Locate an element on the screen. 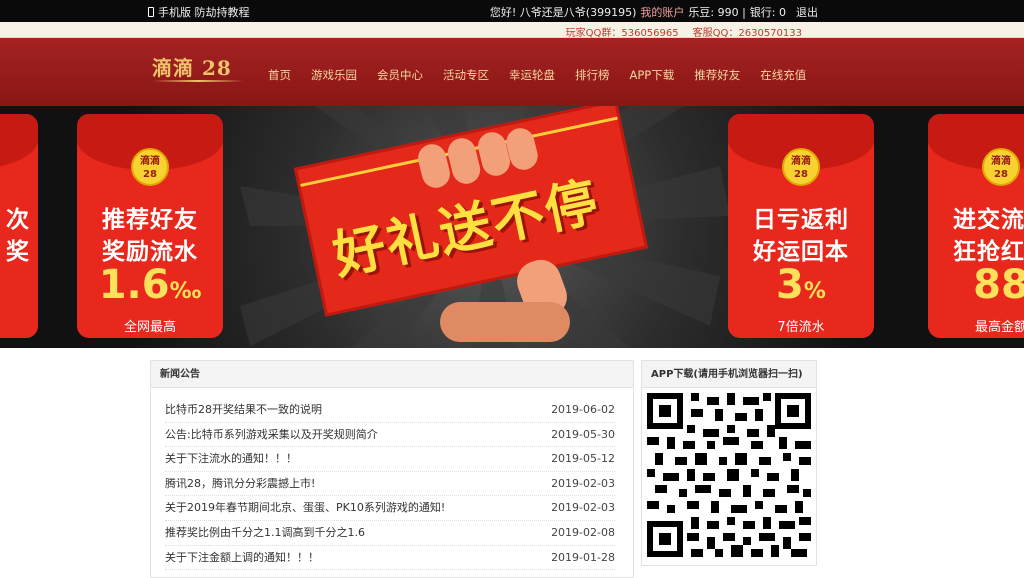 This screenshot has height=578, width=1024. promo-card-value: 3% is located at coordinates (801, 285).